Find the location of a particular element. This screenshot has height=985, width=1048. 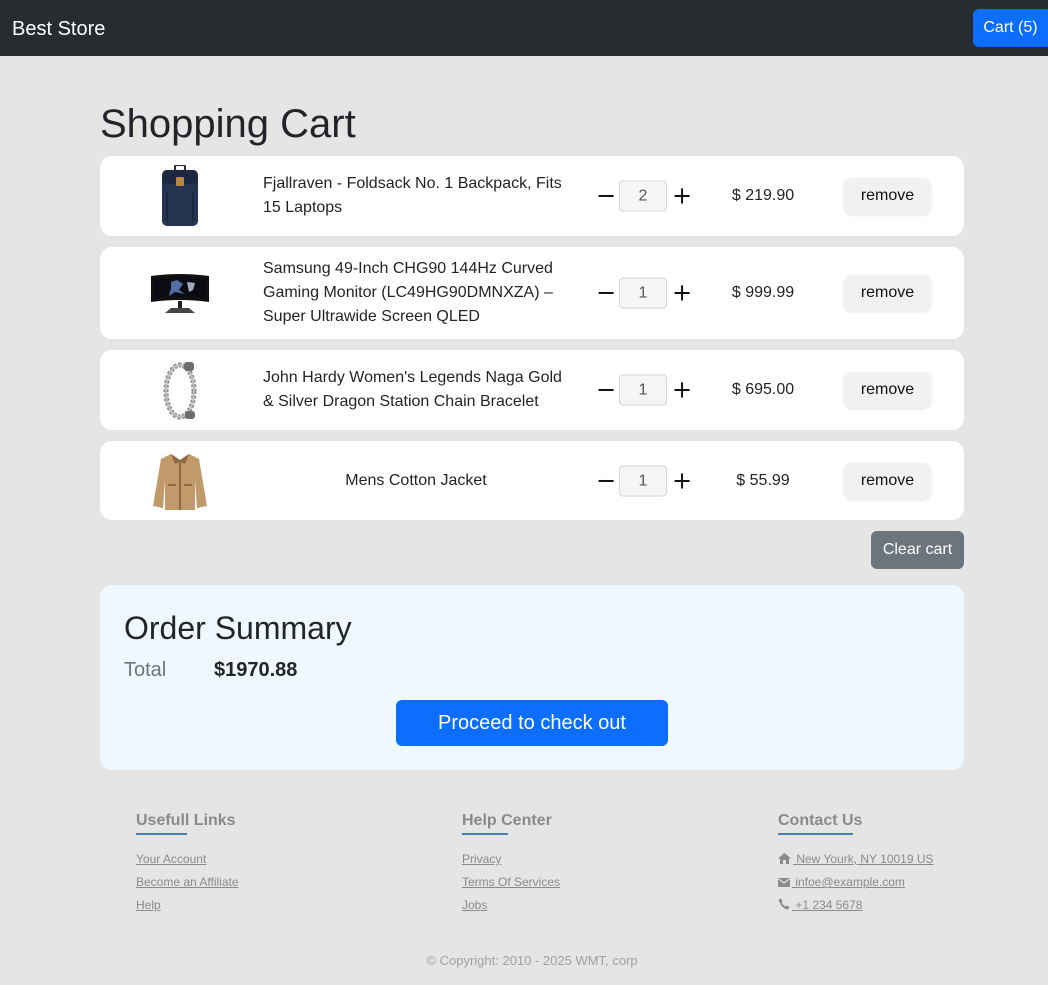

quantity-stepper: − 2 + is located at coordinates (644, 196).